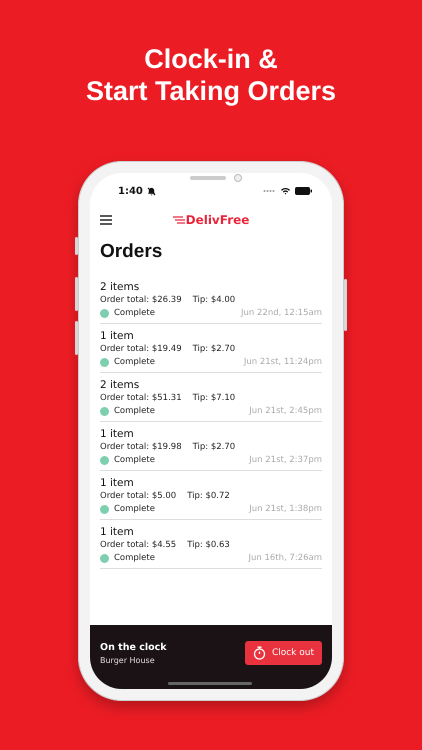  I want to click on order-row: 1 item Order total: $5.00 Tip: $0.72 Complete Jun 21st, 1:38pm, so click(211, 495).